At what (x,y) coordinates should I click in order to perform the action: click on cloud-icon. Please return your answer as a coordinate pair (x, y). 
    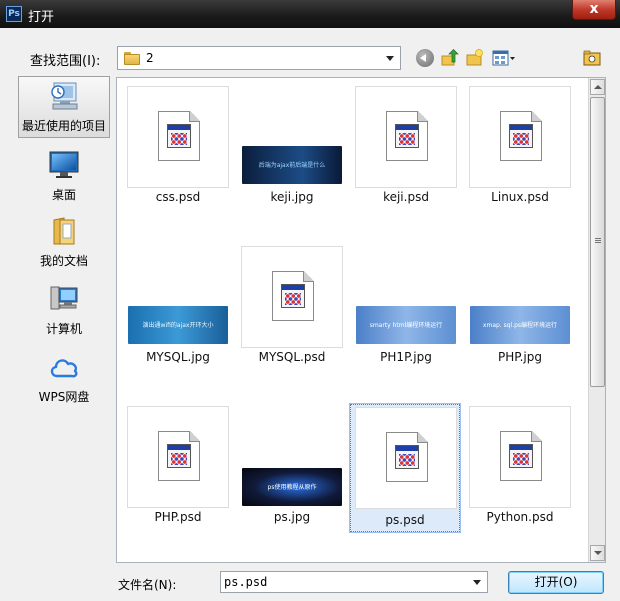
    Looking at the image, I should click on (64, 368).